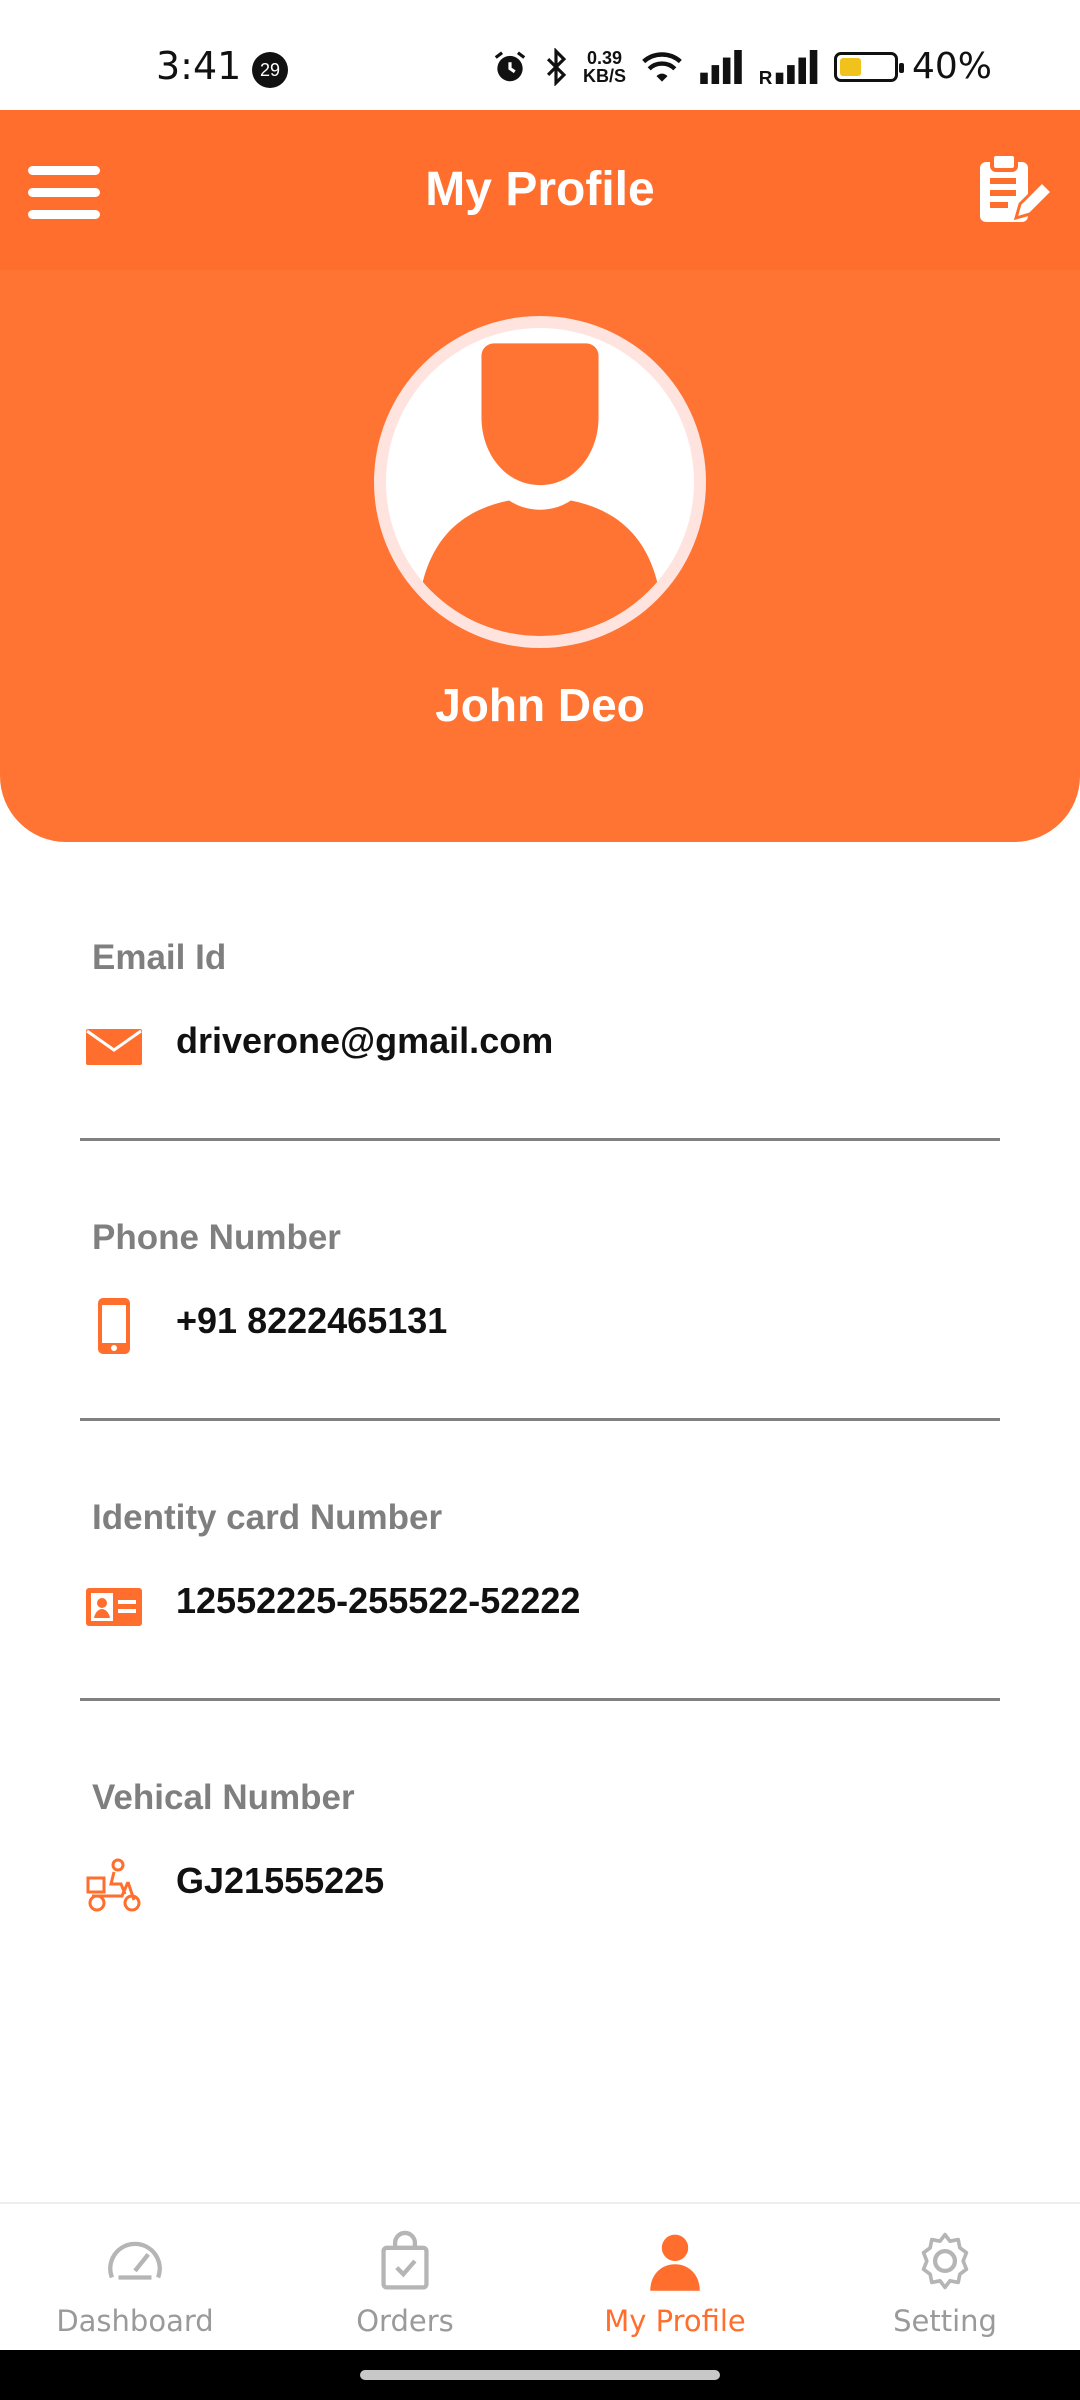 This screenshot has height=2400, width=1080. Describe the element at coordinates (945, 2261) in the screenshot. I see `gear-icon` at that location.